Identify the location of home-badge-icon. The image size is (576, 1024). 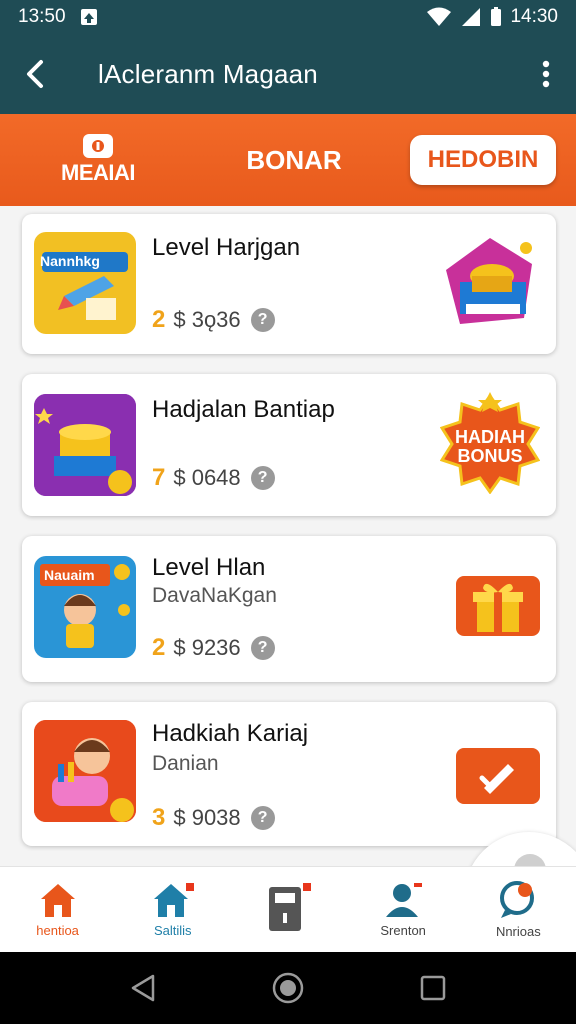
(173, 900).